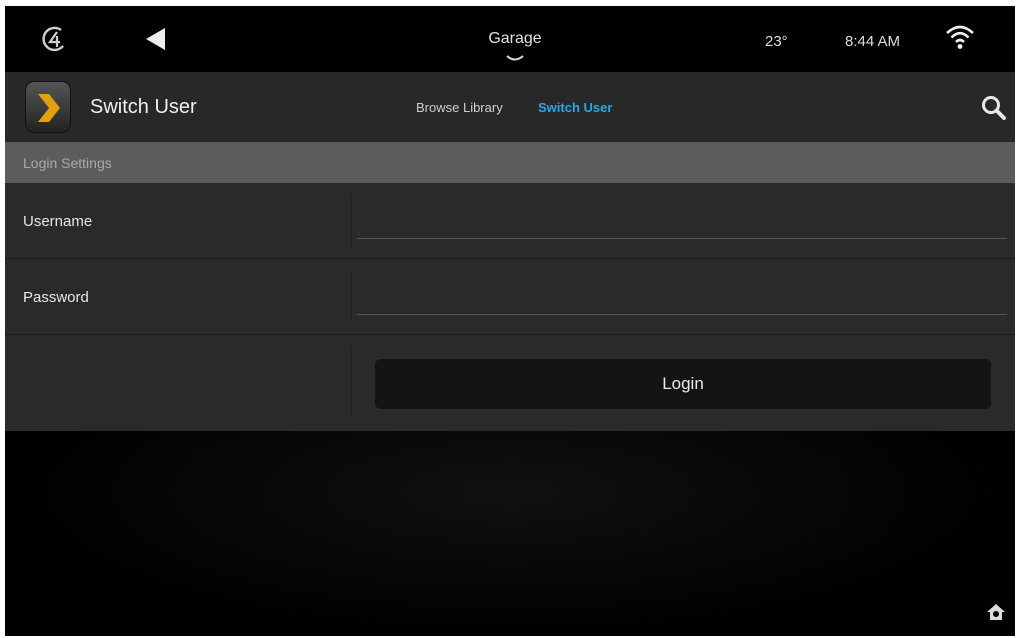 This screenshot has height=638, width=1020. What do you see at coordinates (575, 107) in the screenshot?
I see `tab-switch-user: Switch User` at bounding box center [575, 107].